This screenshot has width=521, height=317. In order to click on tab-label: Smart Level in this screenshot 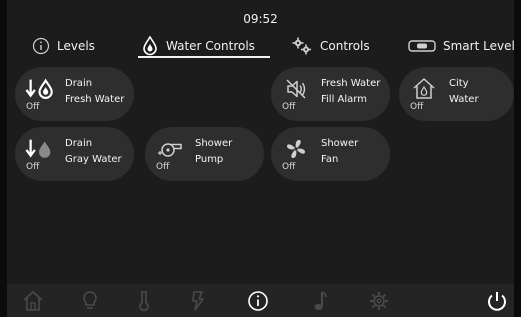, I will do `click(478, 46)`.